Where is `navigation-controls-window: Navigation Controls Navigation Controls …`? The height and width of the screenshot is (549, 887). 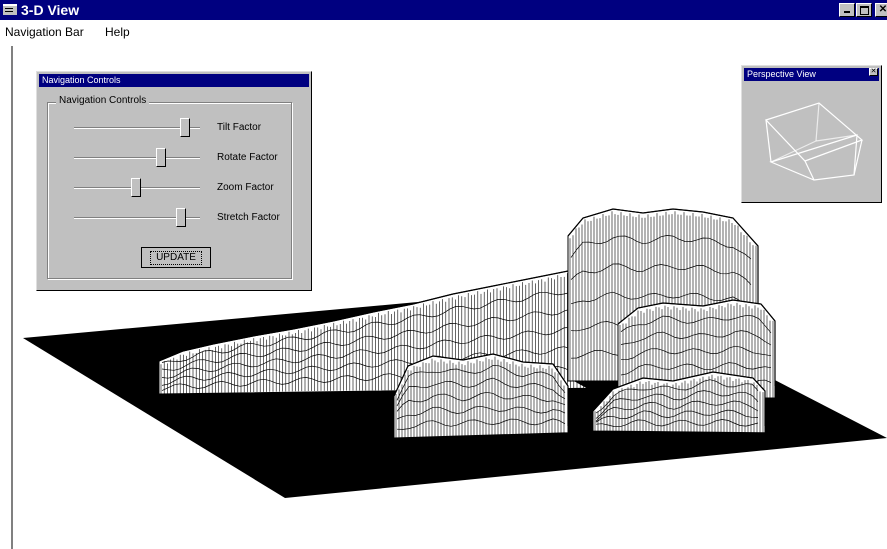 navigation-controls-window: Navigation Controls Navigation Controls … is located at coordinates (174, 181).